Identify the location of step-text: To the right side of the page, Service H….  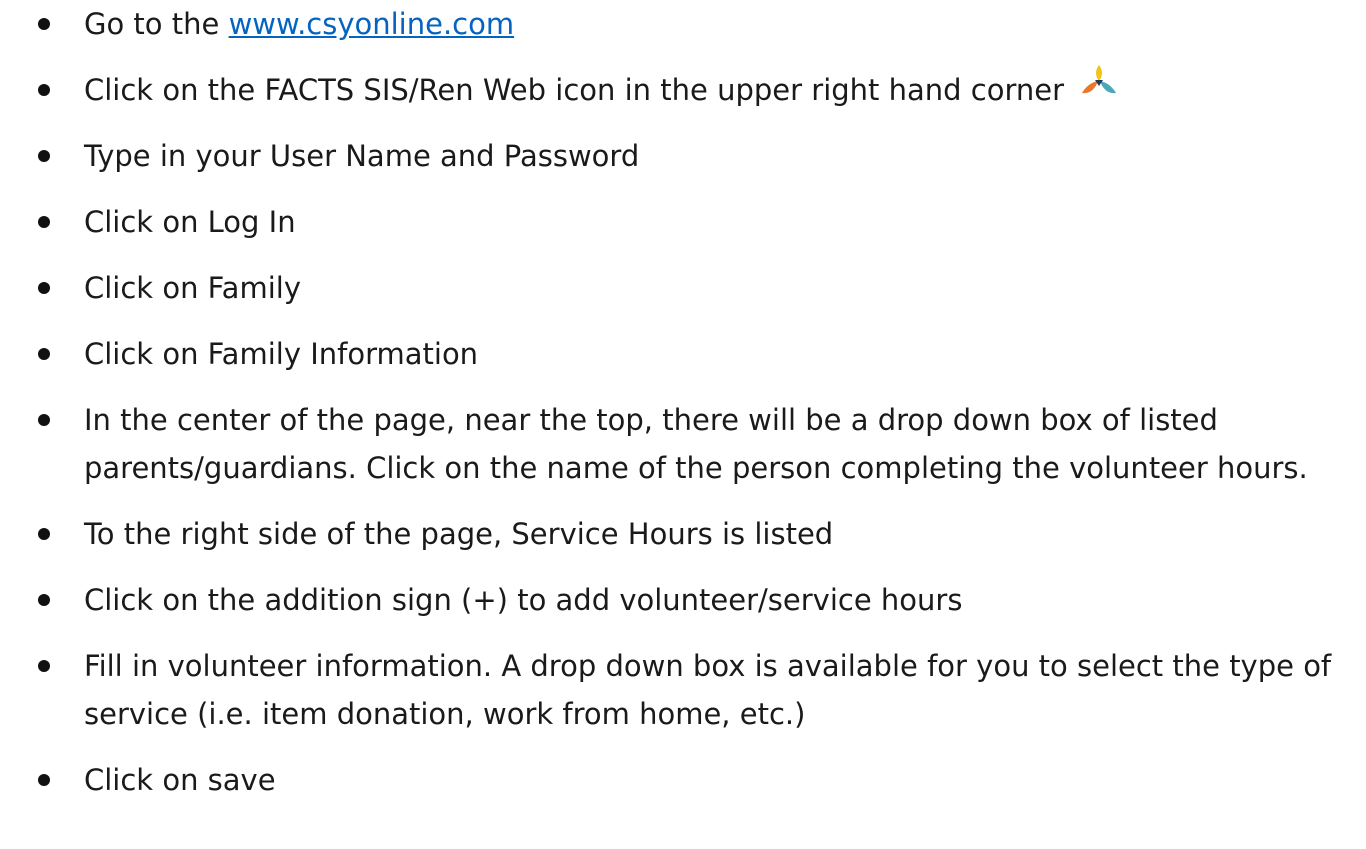
(459, 534).